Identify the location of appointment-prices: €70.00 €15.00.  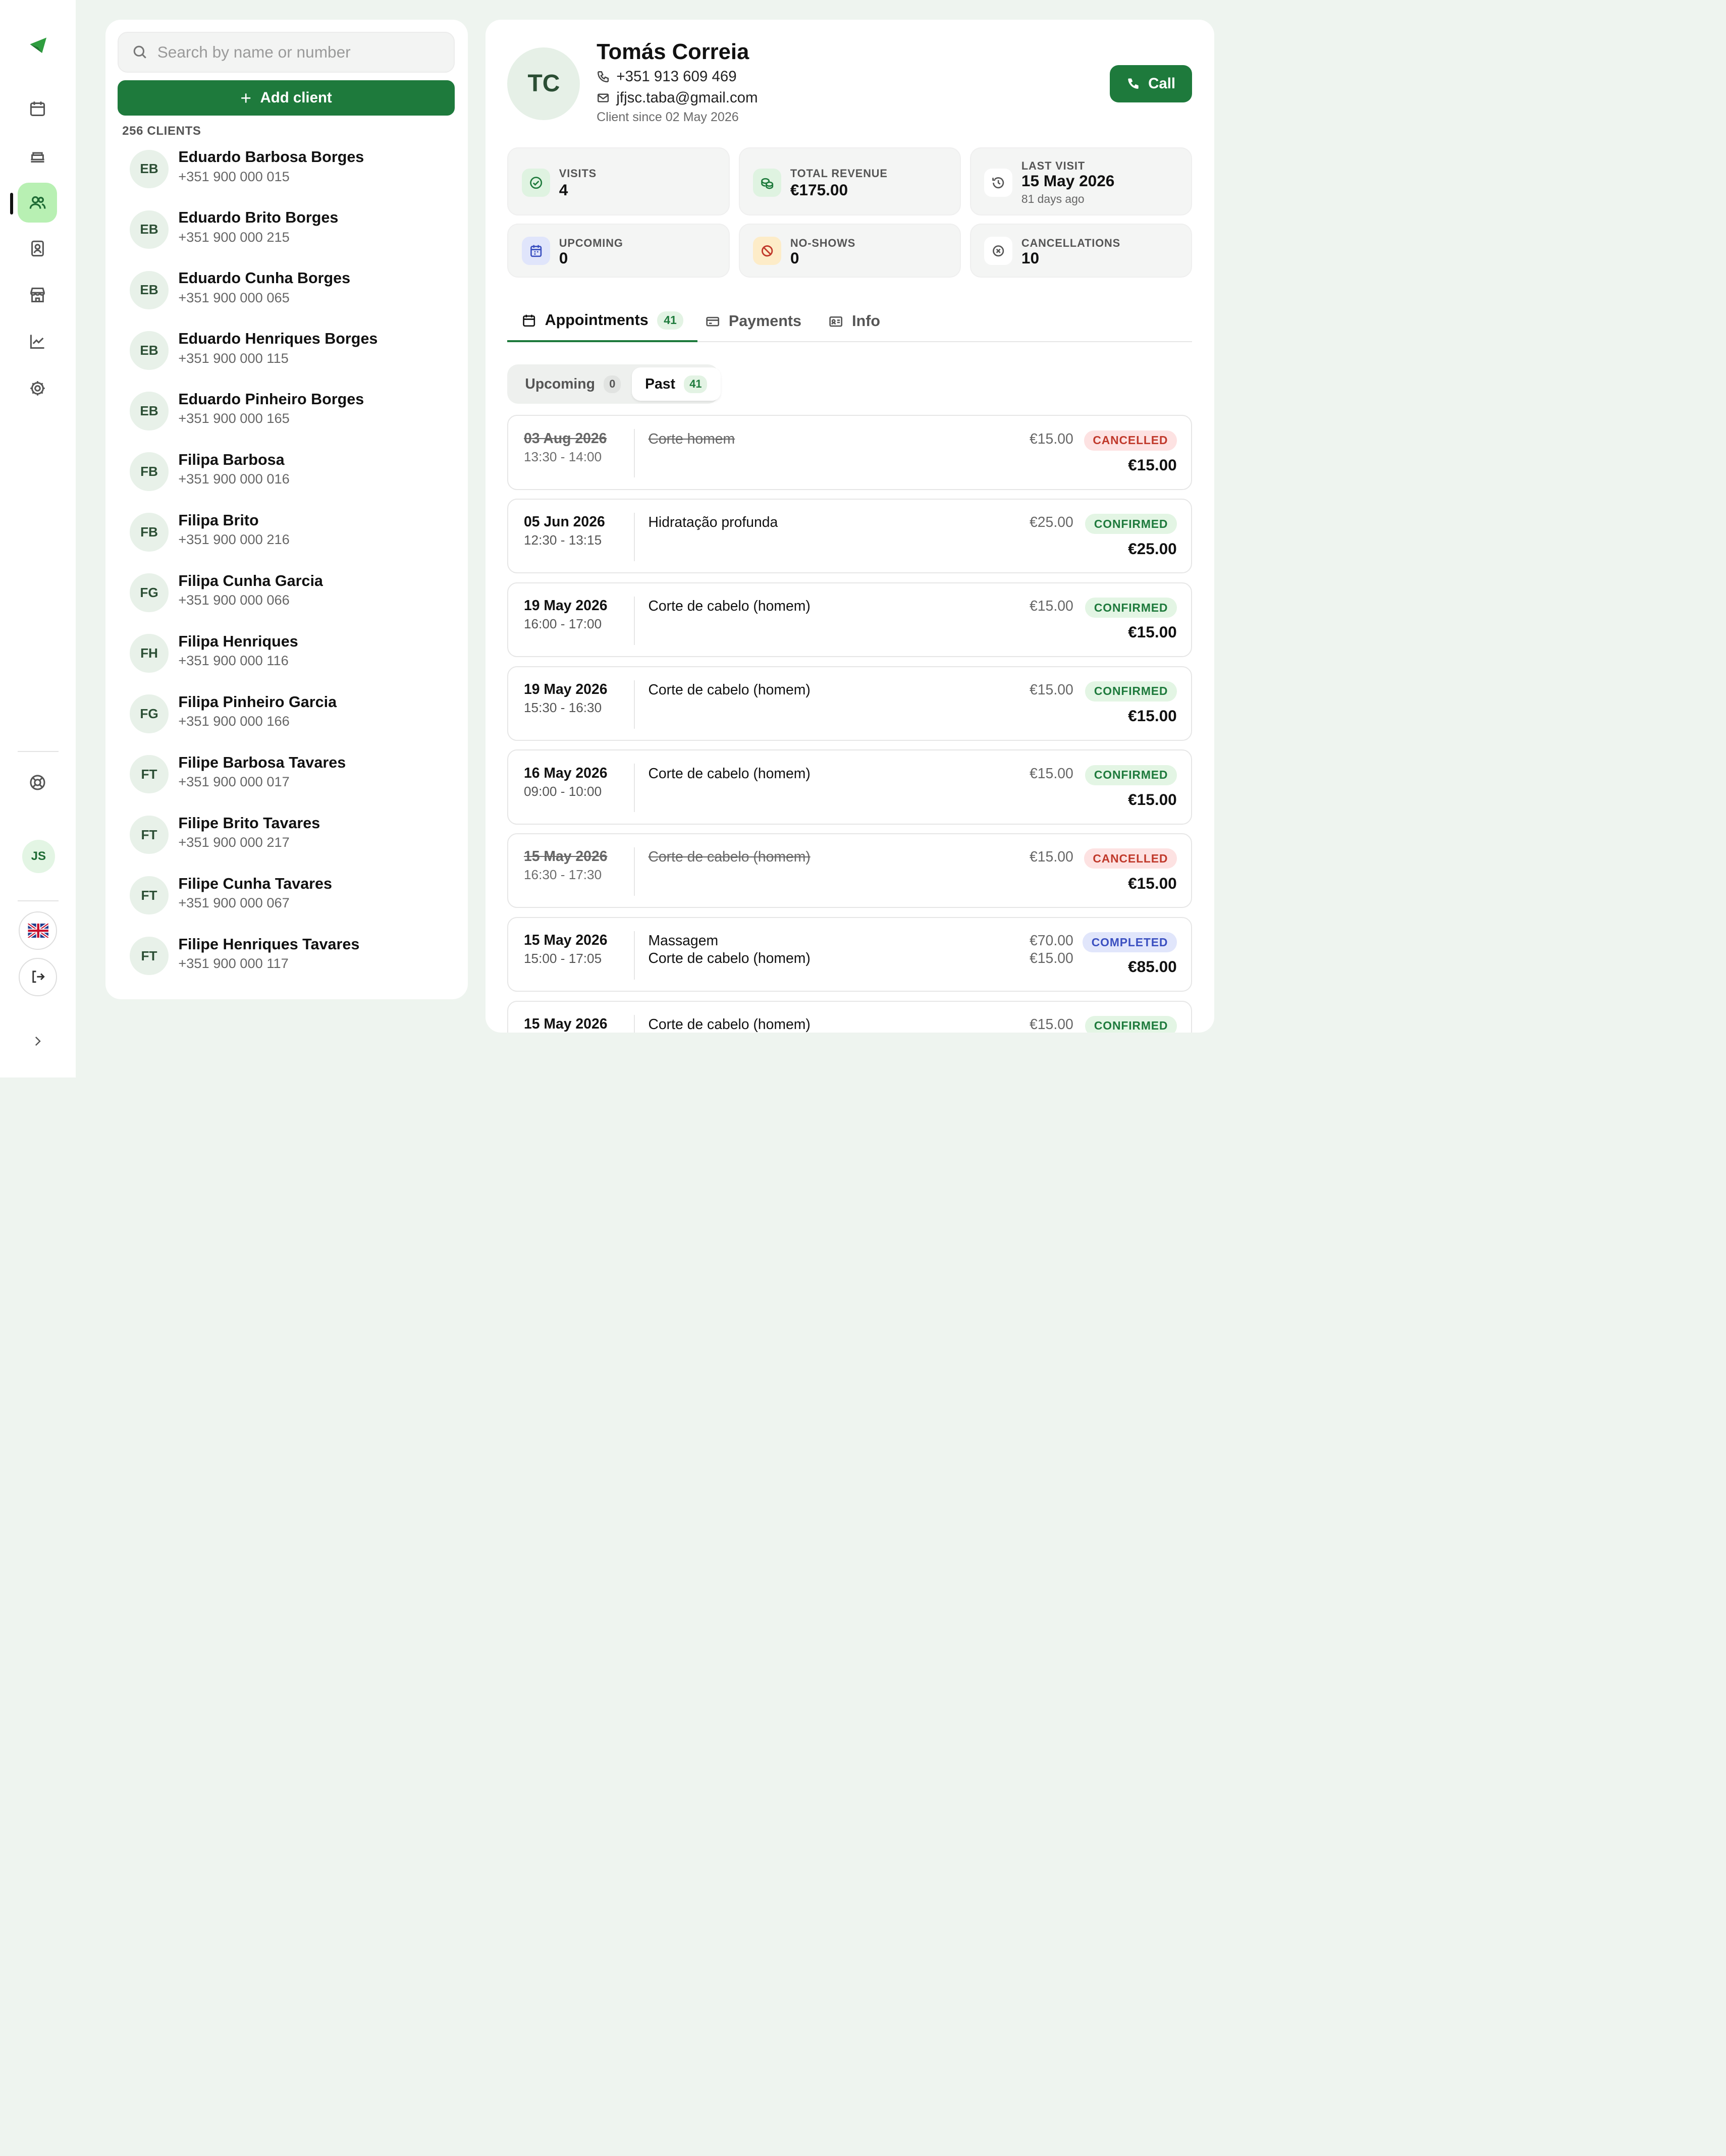
(1051, 949).